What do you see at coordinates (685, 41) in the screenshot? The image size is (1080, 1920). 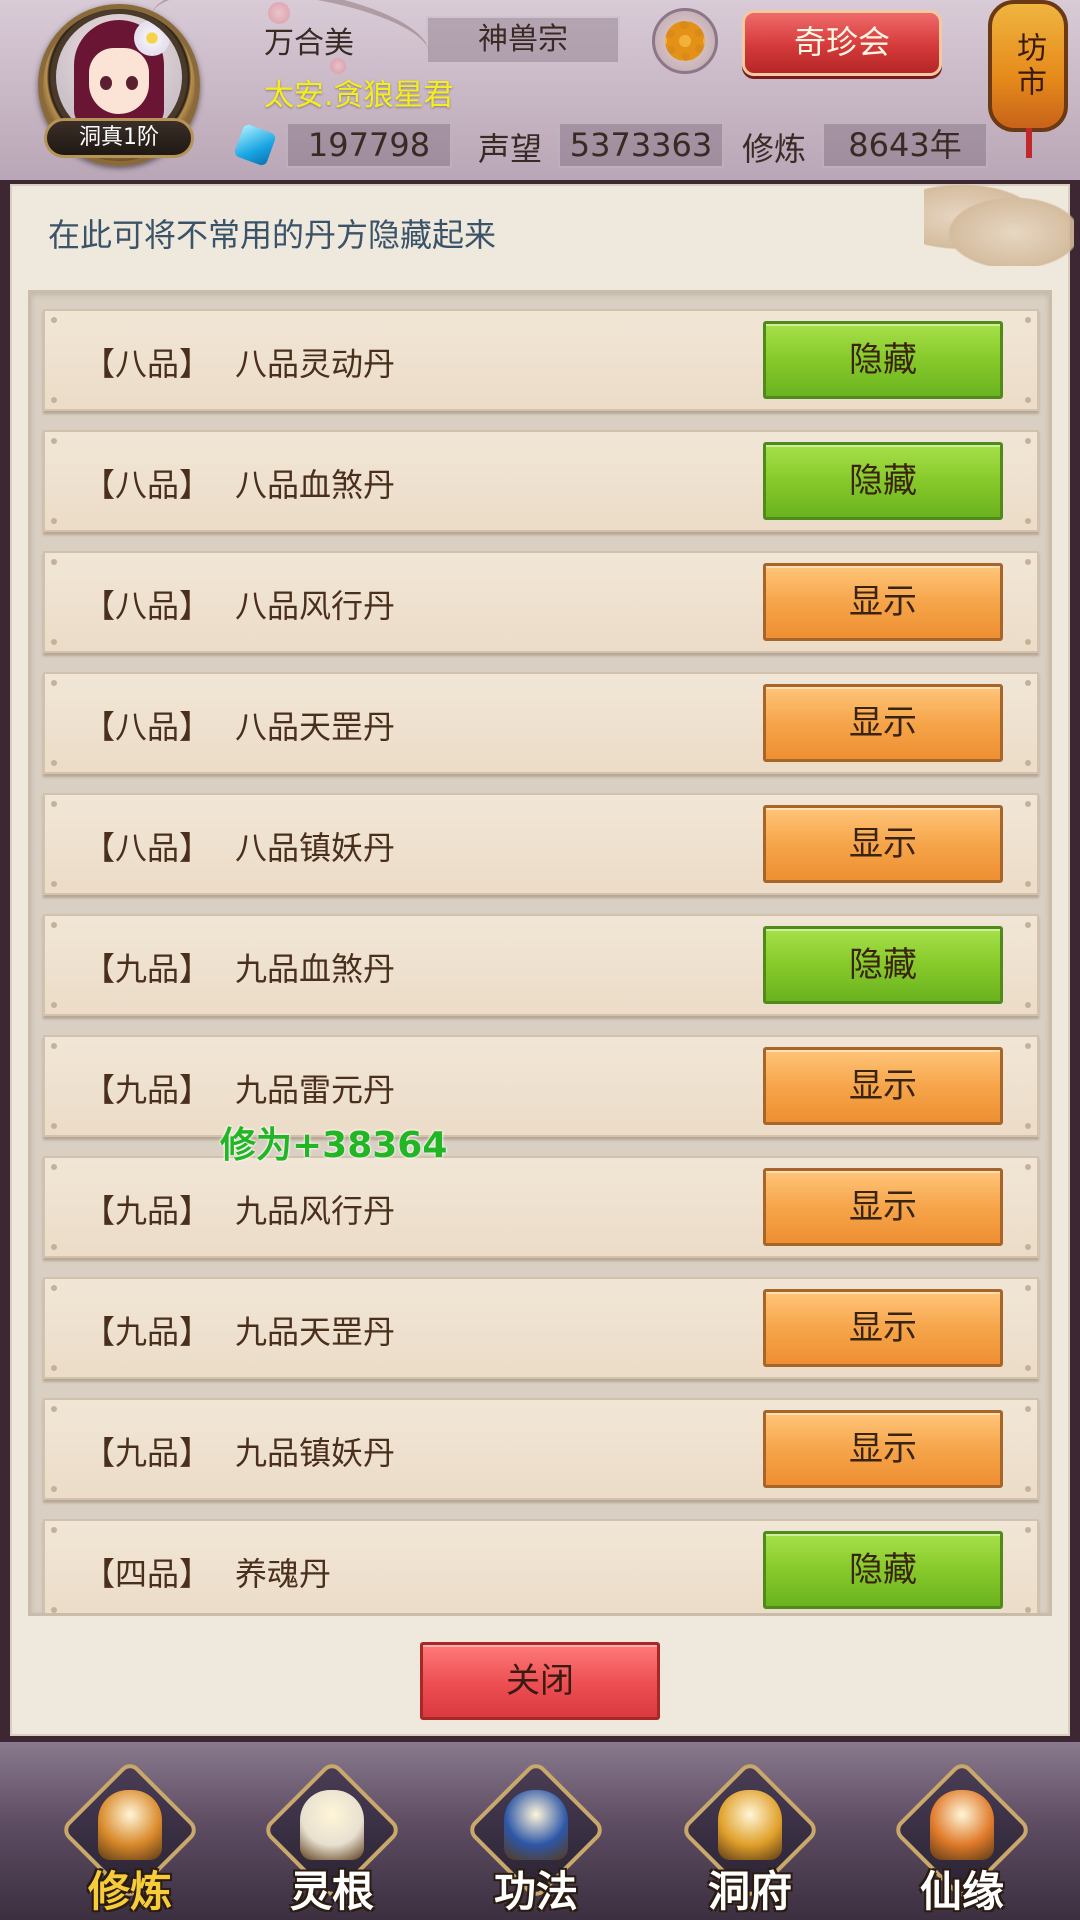 I see `settings-button` at bounding box center [685, 41].